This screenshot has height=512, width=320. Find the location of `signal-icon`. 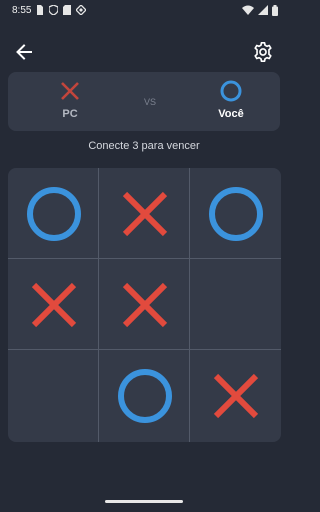

signal-icon is located at coordinates (263, 10).